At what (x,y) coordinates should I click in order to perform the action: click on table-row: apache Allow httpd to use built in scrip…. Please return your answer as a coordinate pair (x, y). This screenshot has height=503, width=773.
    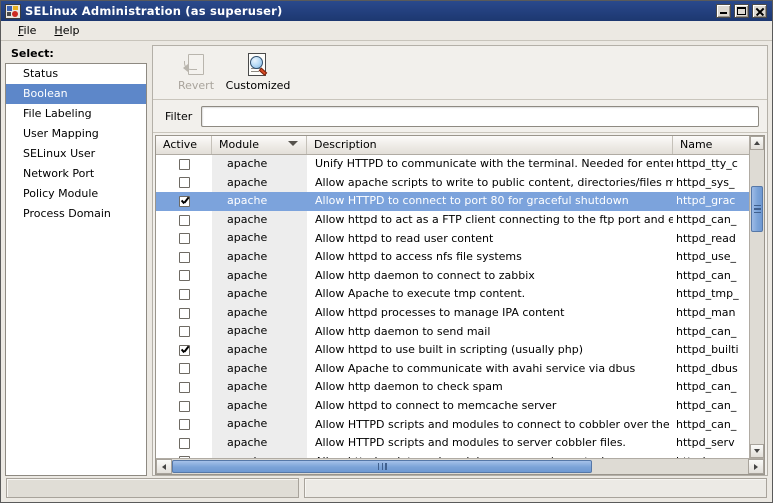
    Looking at the image, I should click on (452, 350).